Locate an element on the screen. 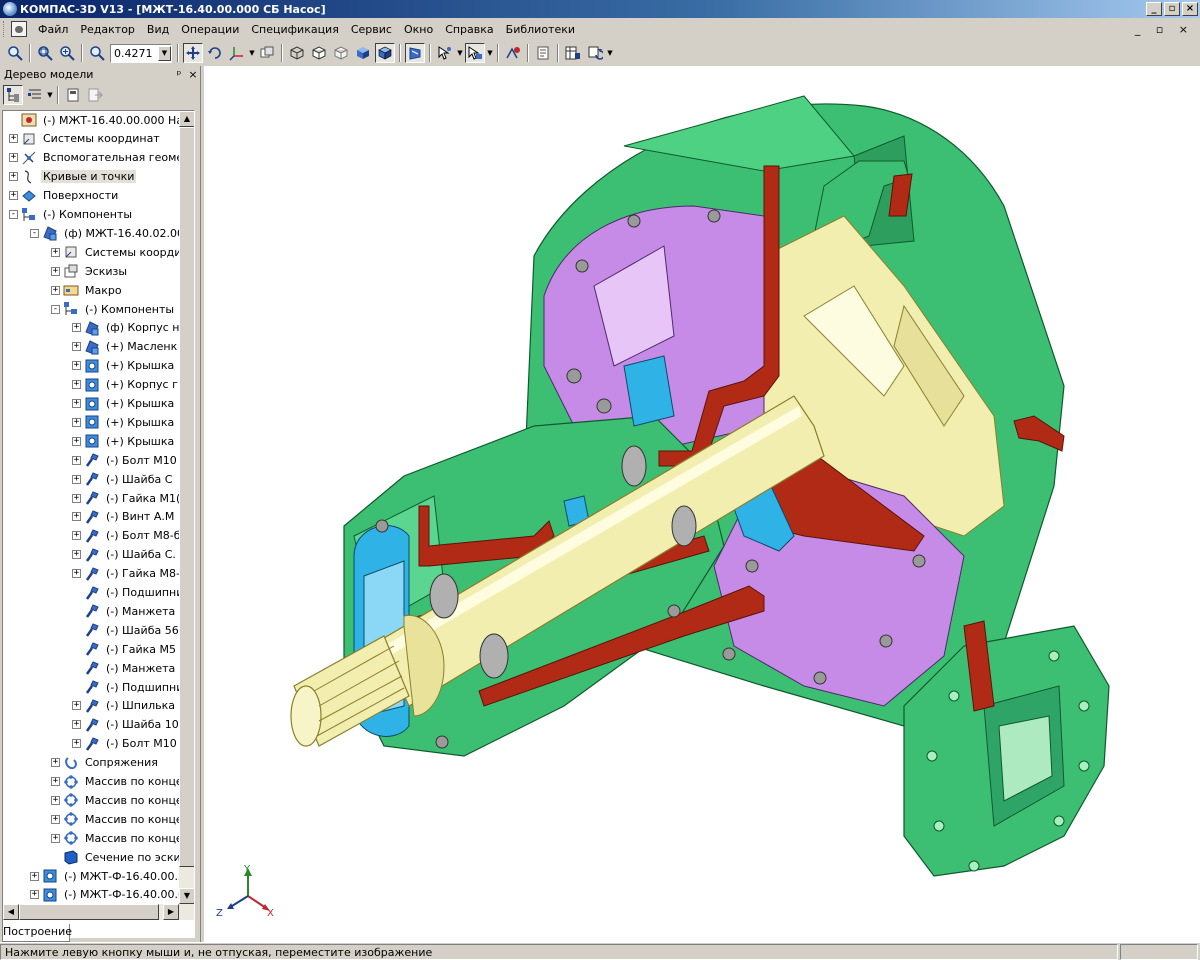 This screenshot has height=960, width=1200. menu-window: Окно is located at coordinates (418, 29).